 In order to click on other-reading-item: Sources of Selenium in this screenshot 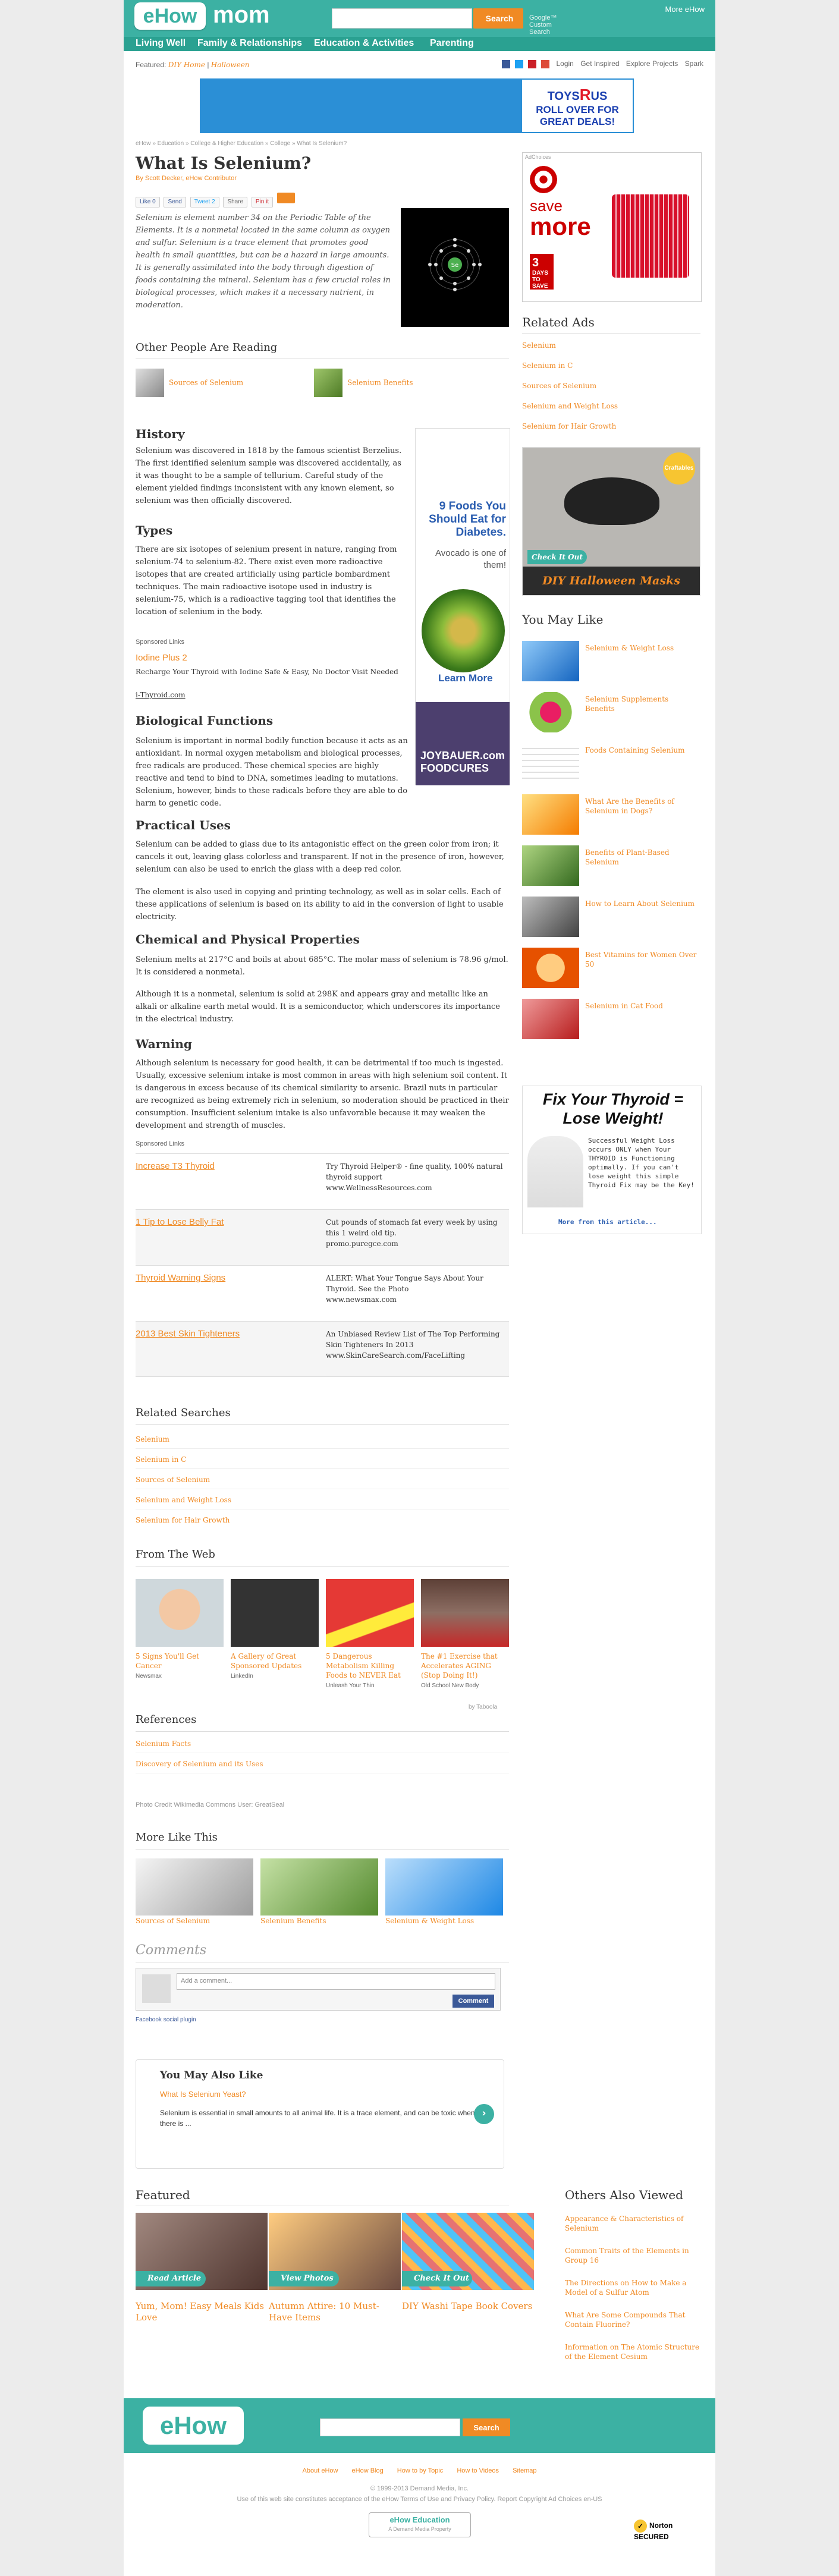, I will do `click(189, 383)`.